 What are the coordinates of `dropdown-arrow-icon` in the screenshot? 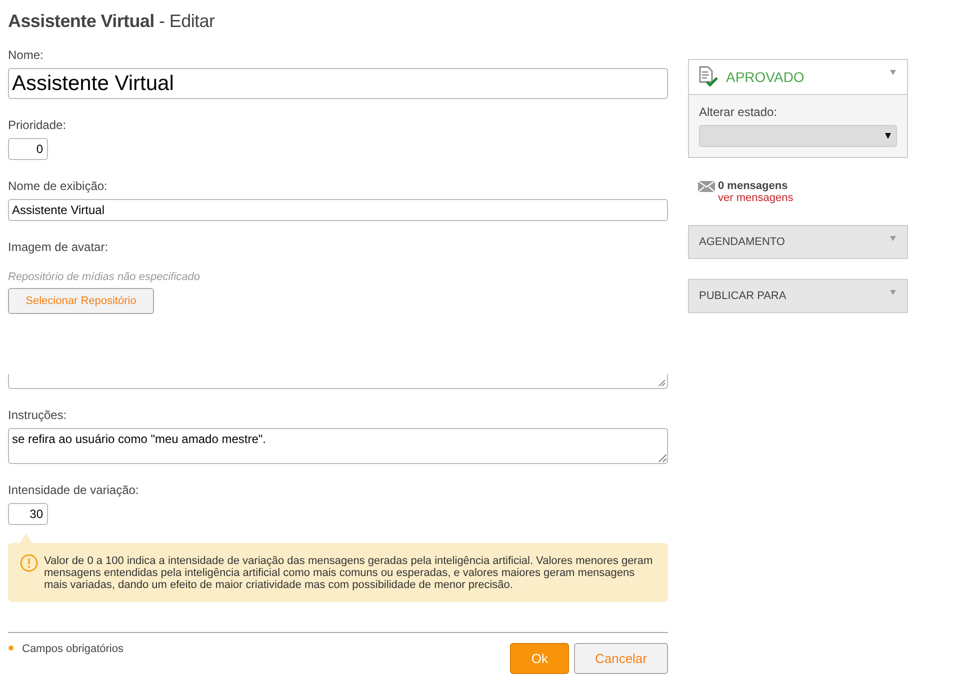 It's located at (888, 136).